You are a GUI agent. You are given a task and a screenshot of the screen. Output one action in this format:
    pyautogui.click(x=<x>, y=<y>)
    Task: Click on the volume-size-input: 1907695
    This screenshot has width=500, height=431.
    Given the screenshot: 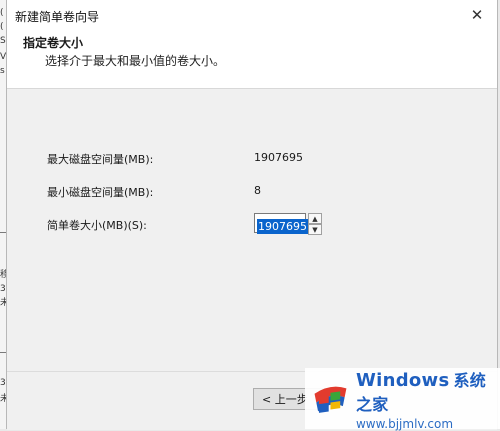 What is the action you would take?
    pyautogui.click(x=281, y=223)
    